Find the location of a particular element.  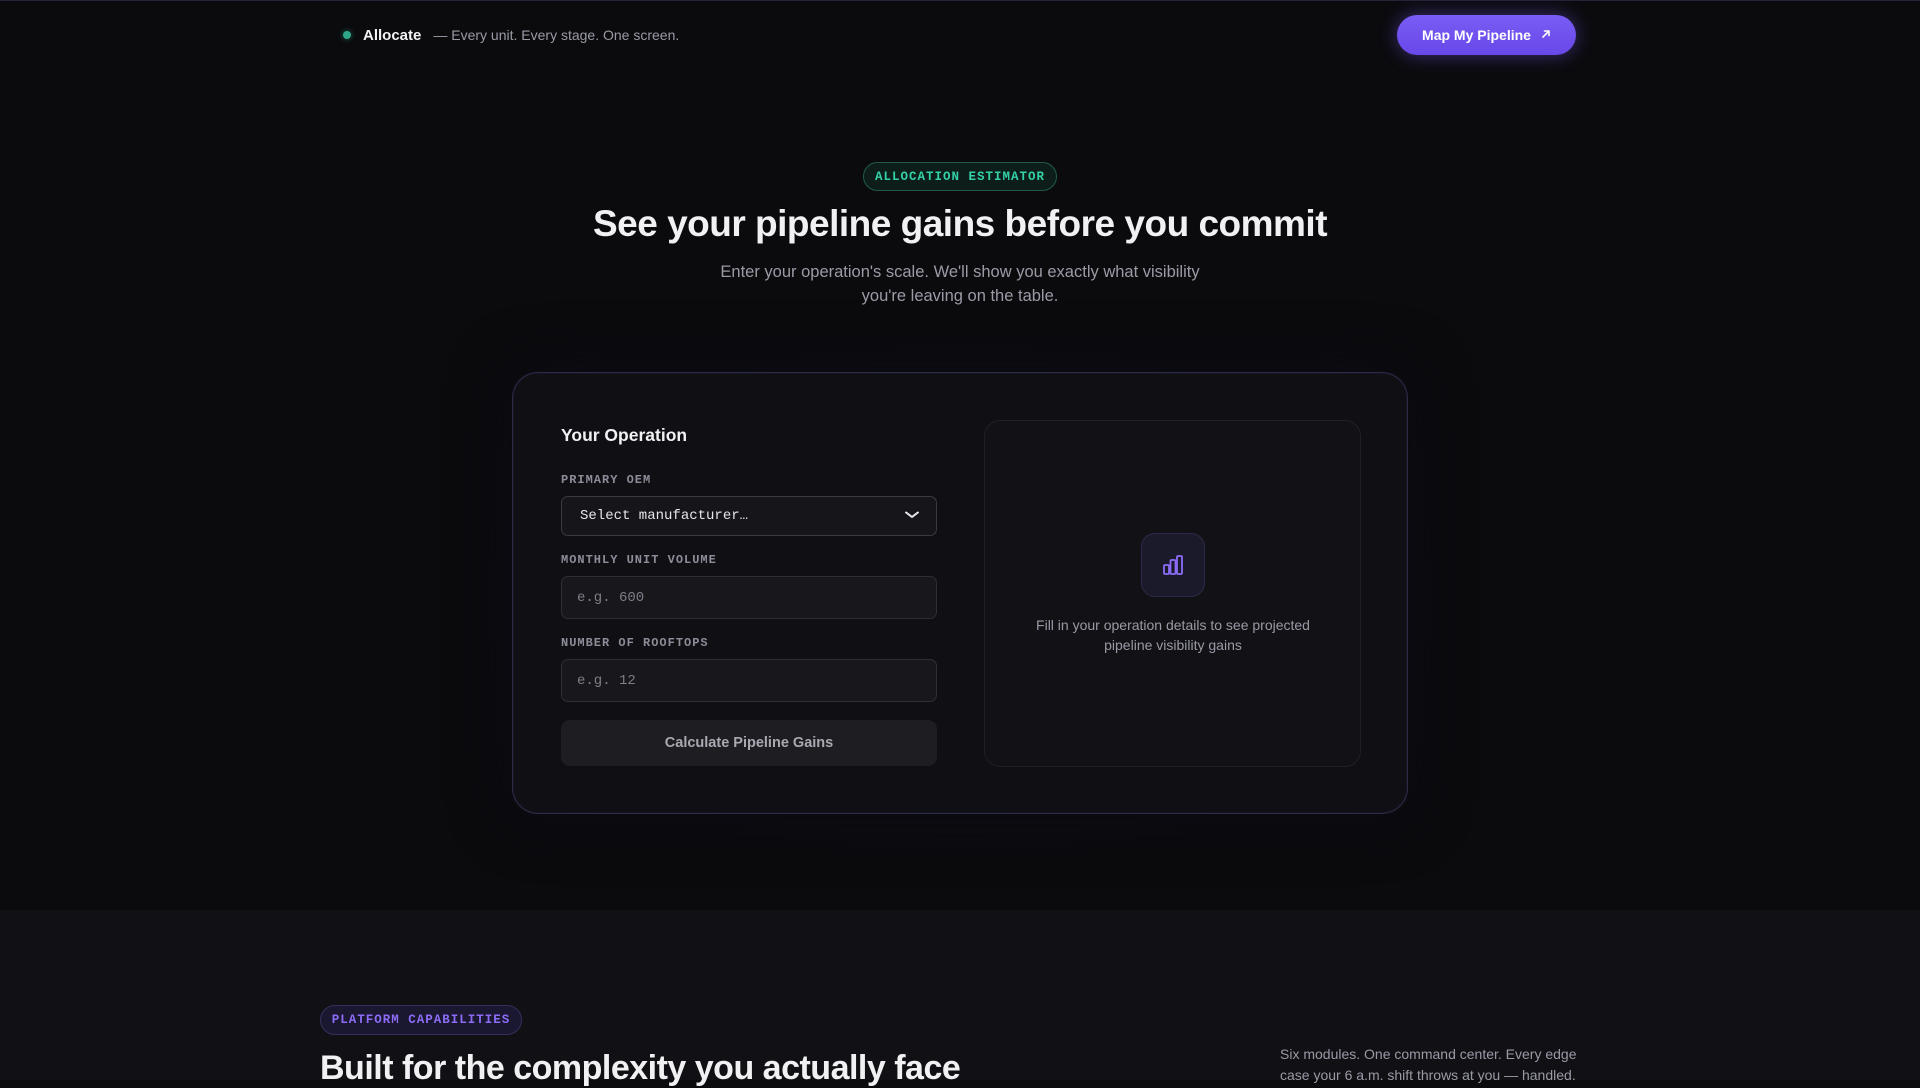

platform-capabilities-badge: PLATFORM CAPABILITIES is located at coordinates (421, 1020).